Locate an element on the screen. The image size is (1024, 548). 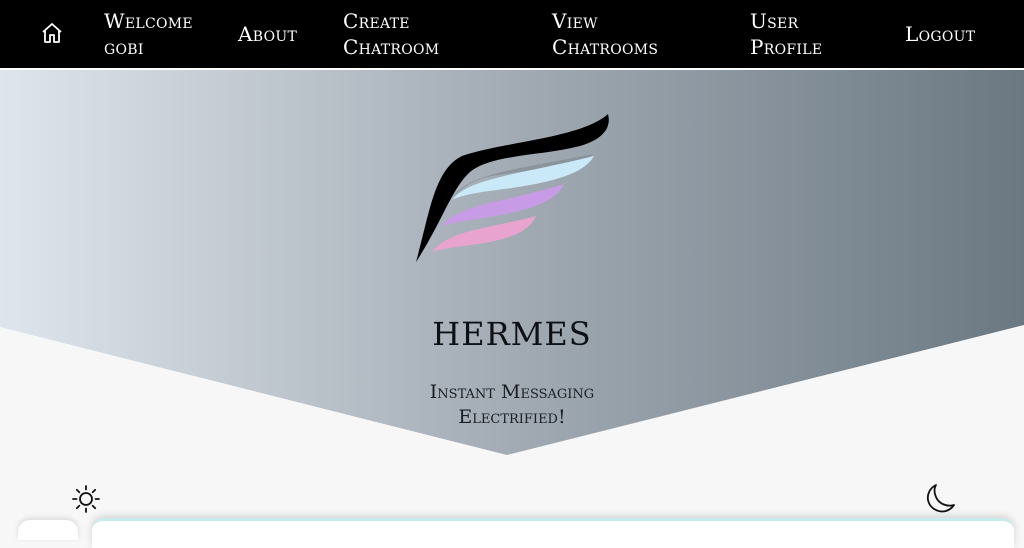
nav-user-profile-link: User Profile is located at coordinates (786, 34).